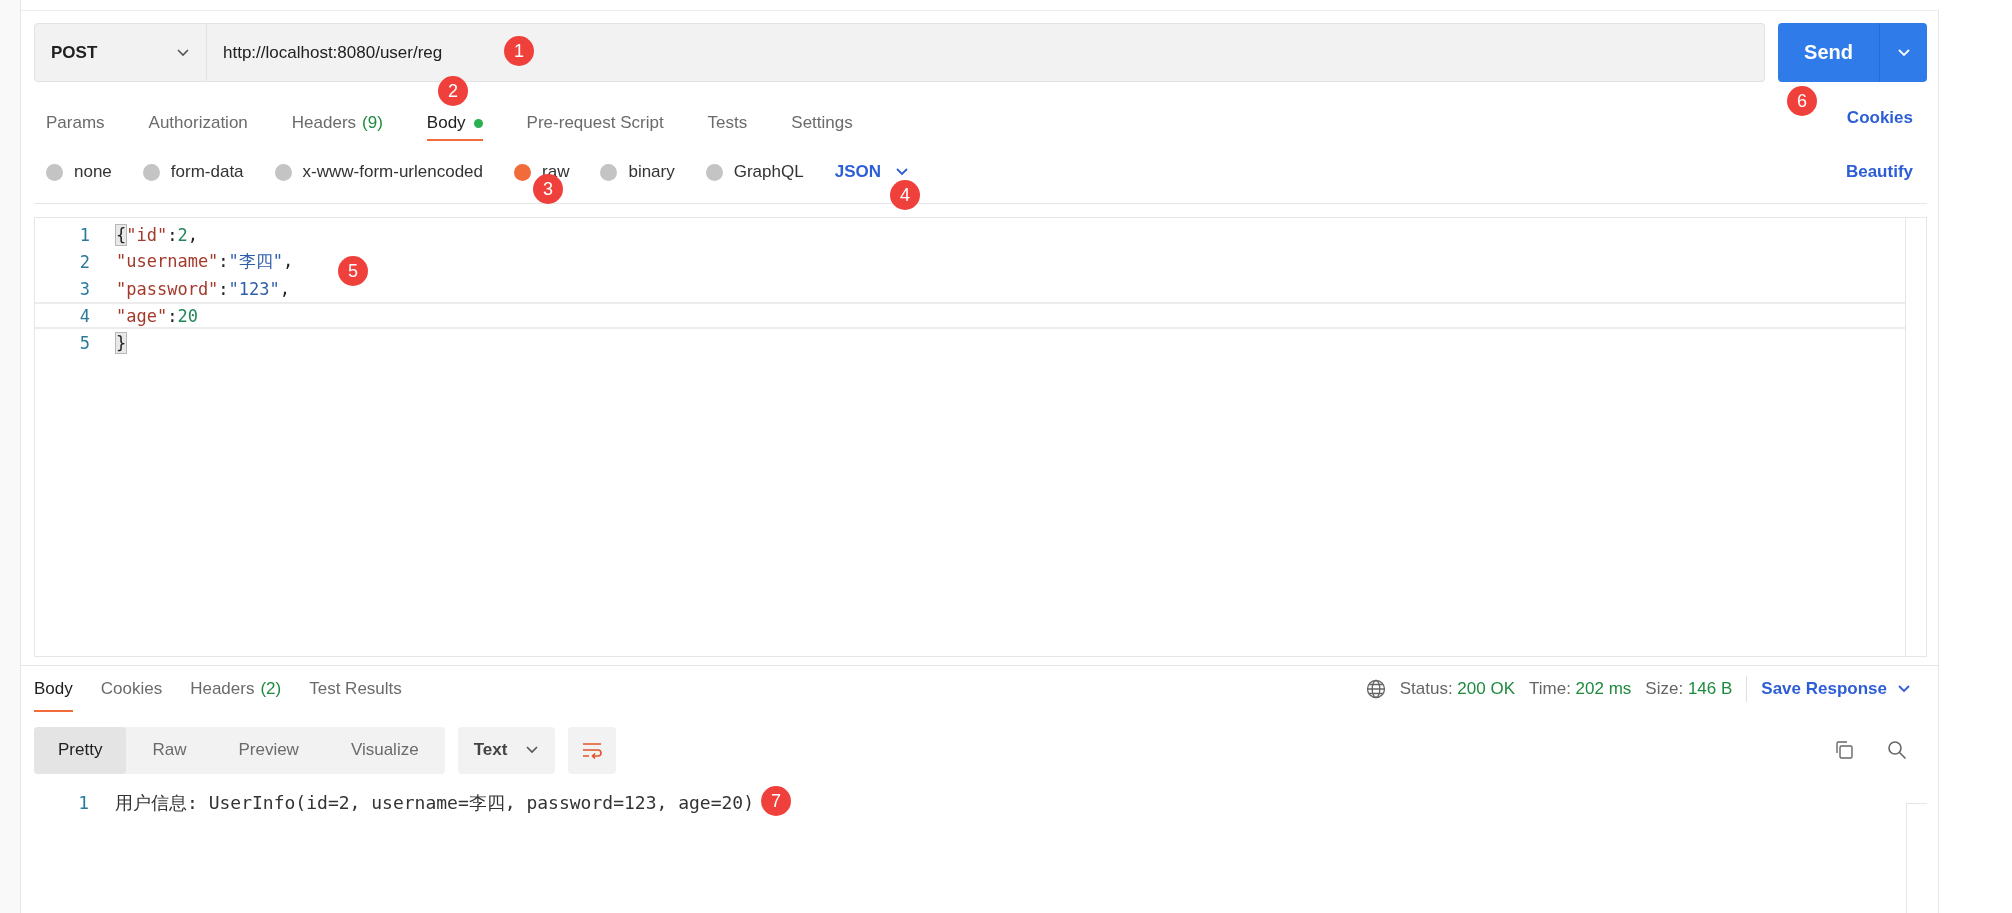 The height and width of the screenshot is (913, 2012). Describe the element at coordinates (434, 802) in the screenshot. I see `response-line: 用户信息: UserInfo(id=2, username=李四, password=123, age=20)` at that location.